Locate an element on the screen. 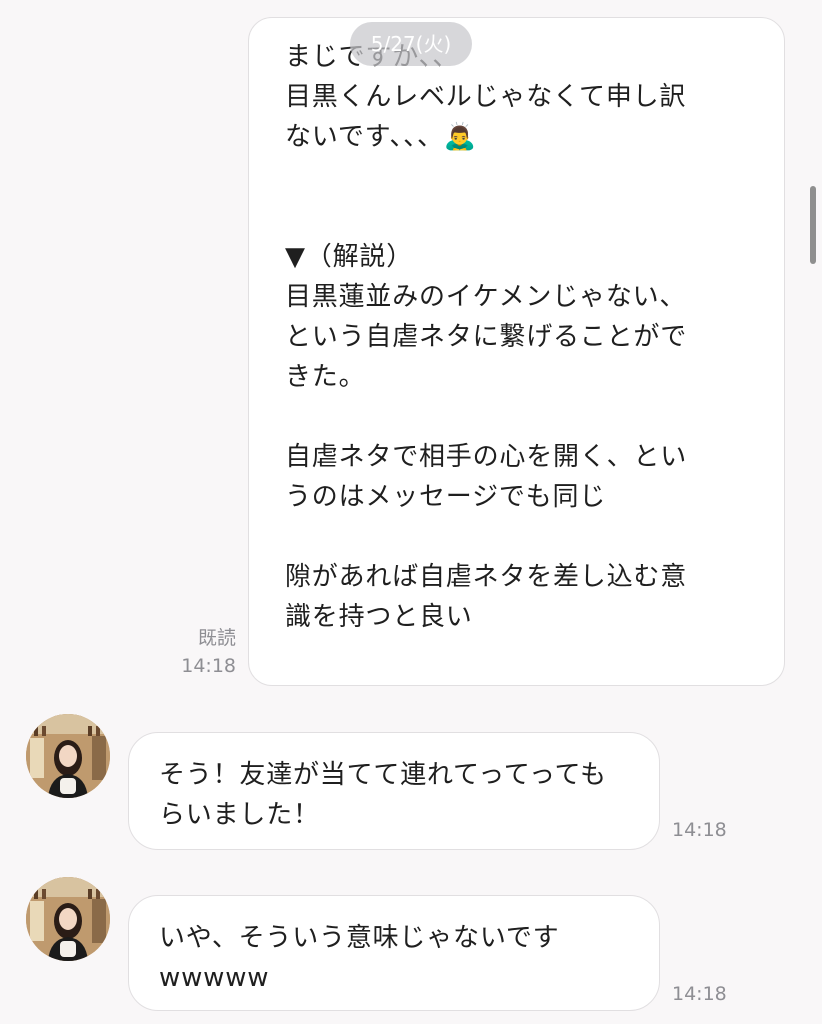 This screenshot has height=1024, width=822. incoming-message-text: いや、そういう意味じゃないです wwwww is located at coordinates (359, 958).